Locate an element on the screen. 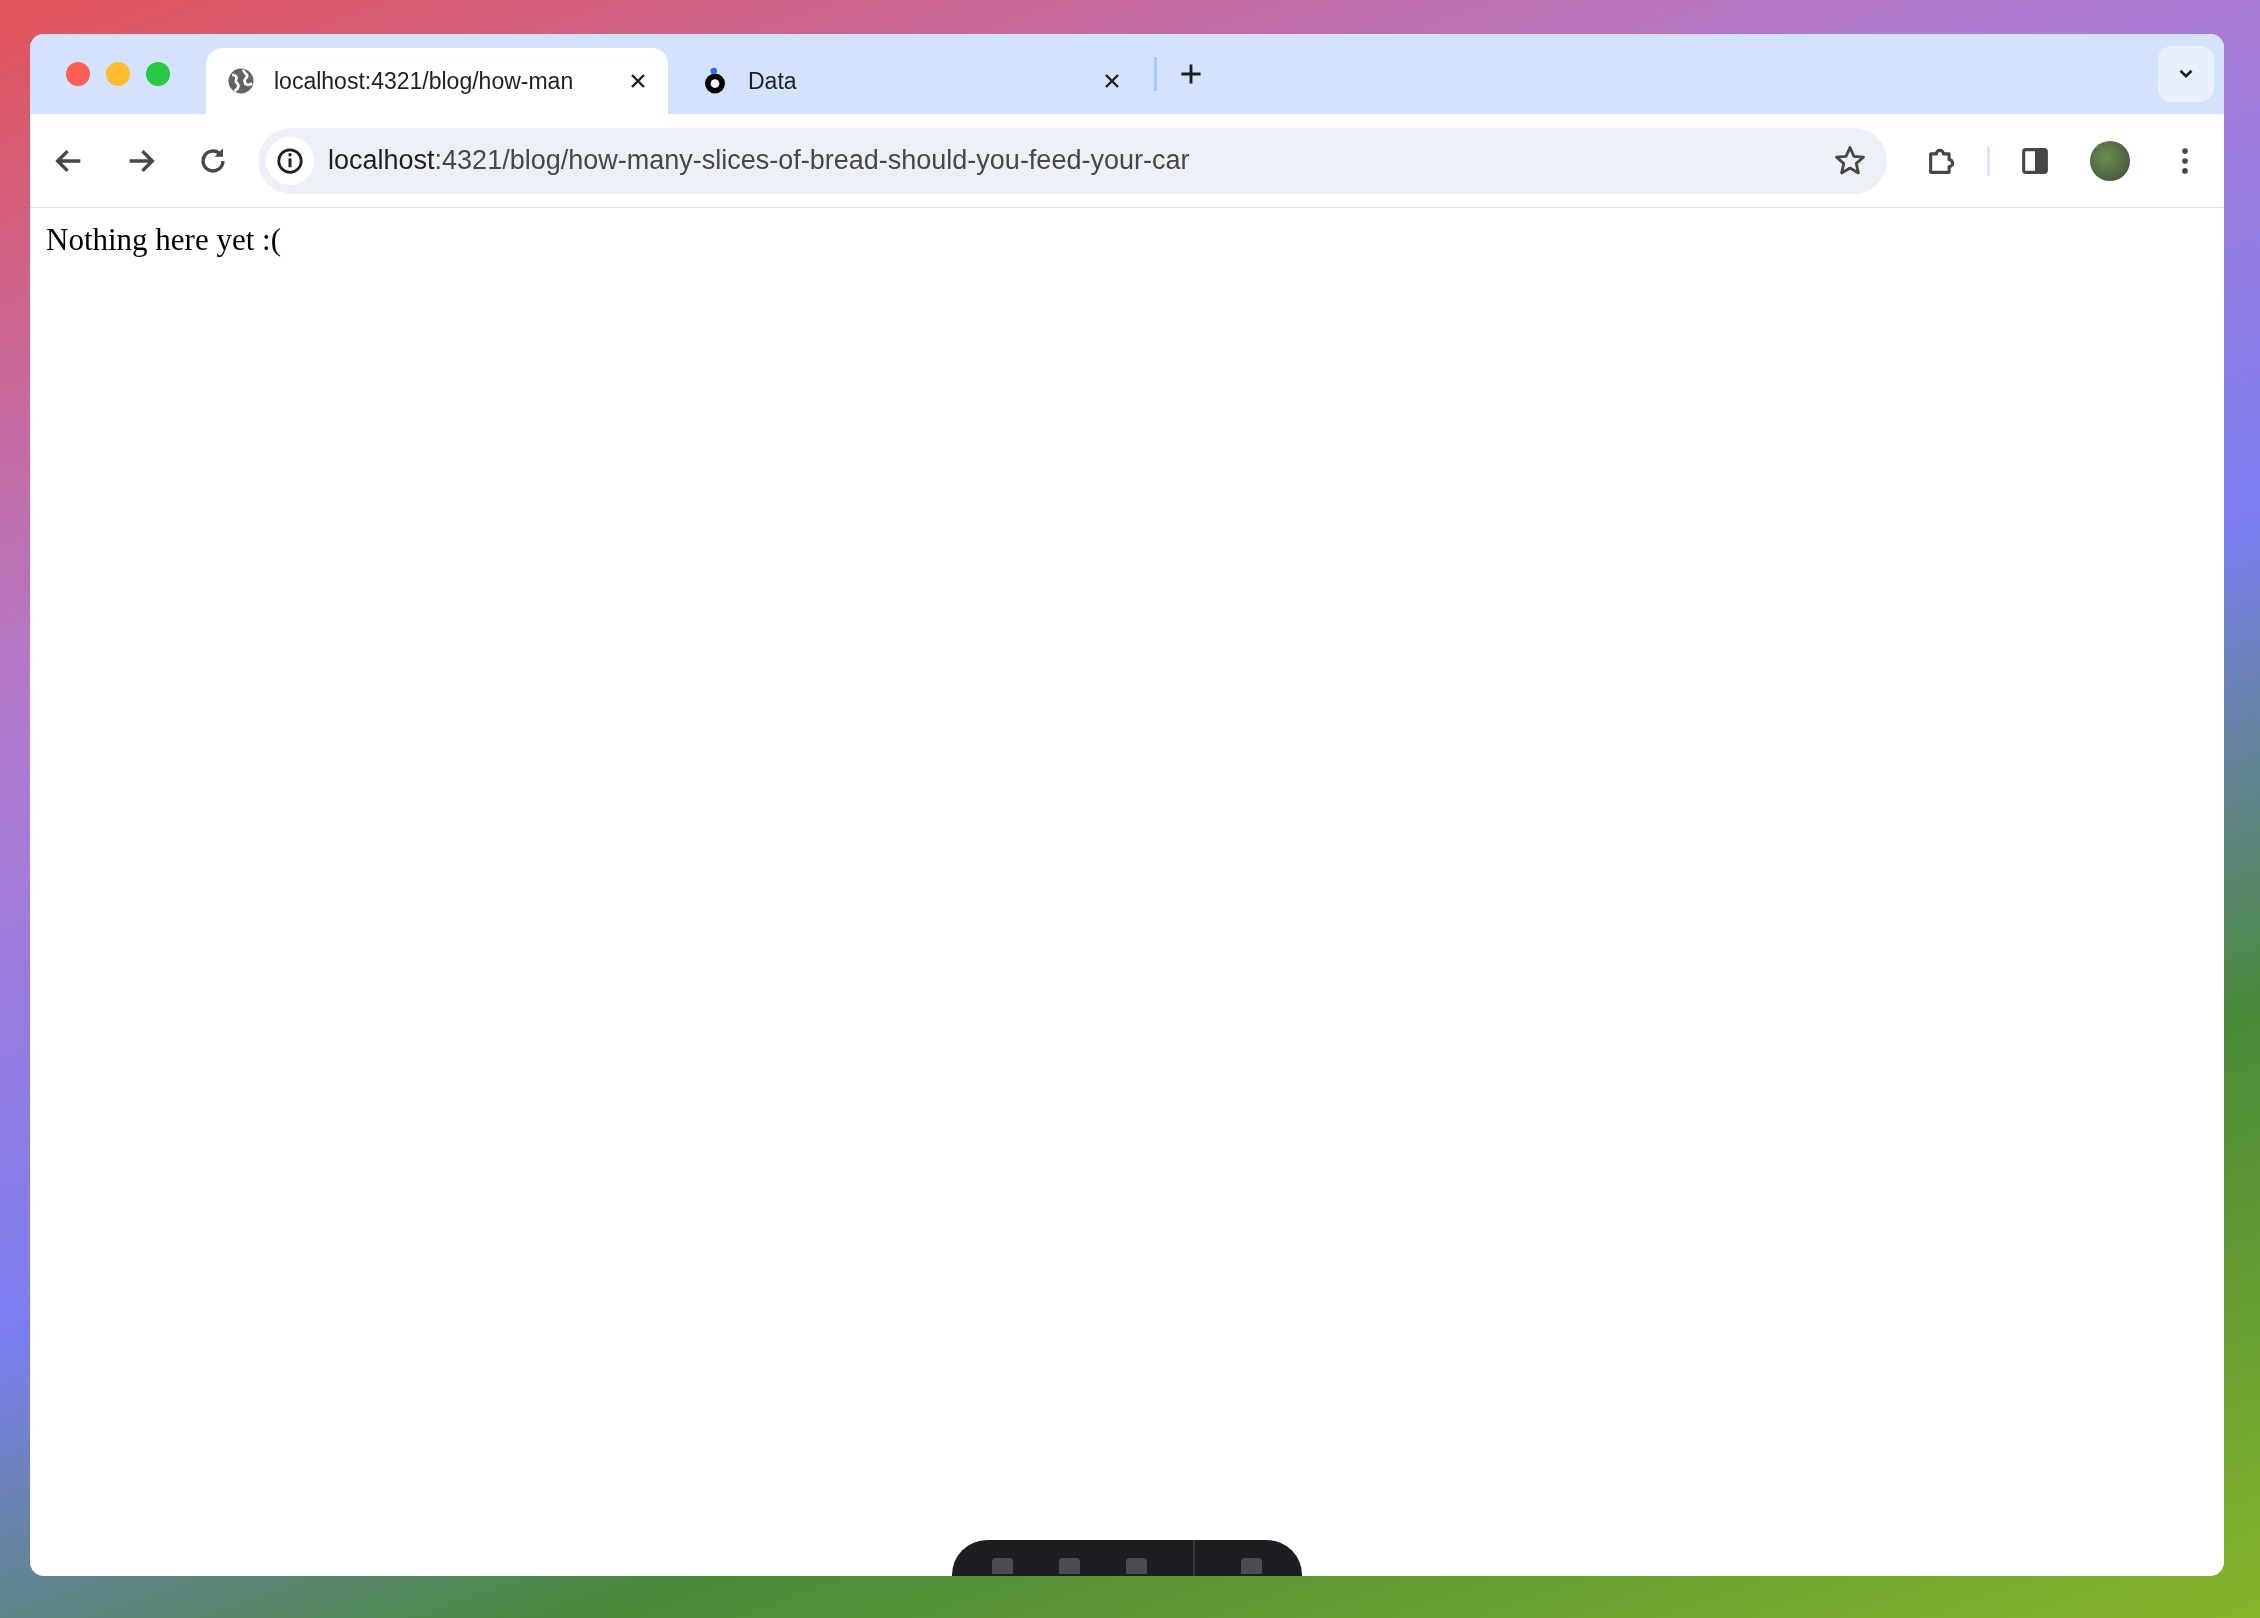 The image size is (2260, 1618). browser-tab: localhost:4321/blog/how-man is located at coordinates (437, 81).